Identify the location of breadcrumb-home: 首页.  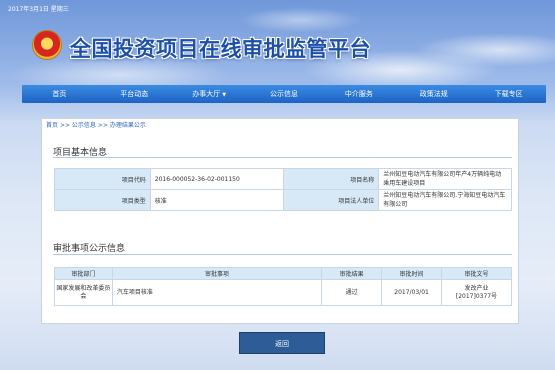
(52, 125).